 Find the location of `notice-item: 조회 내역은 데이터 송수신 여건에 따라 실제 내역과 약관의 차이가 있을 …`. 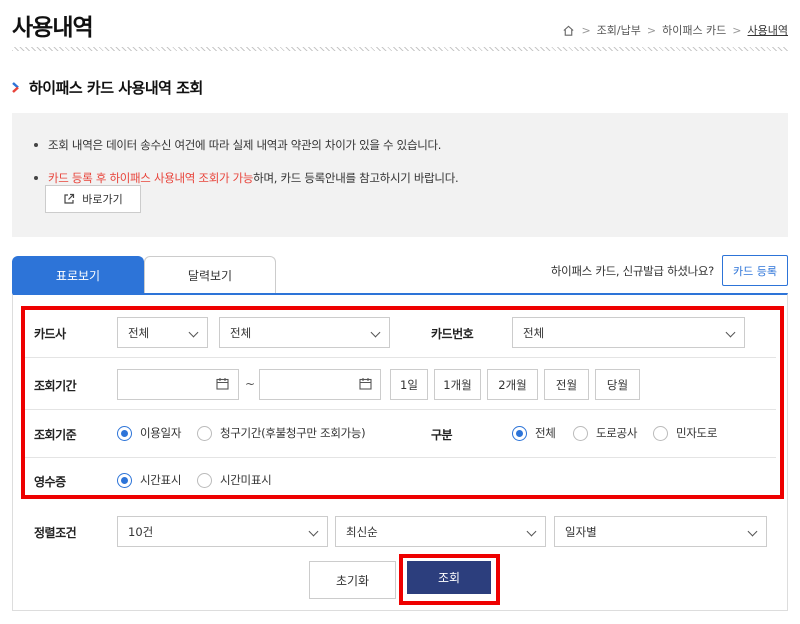

notice-item: 조회 내역은 데이터 송수신 여건에 따라 실제 내역과 약관의 차이가 있을 … is located at coordinates (411, 145).